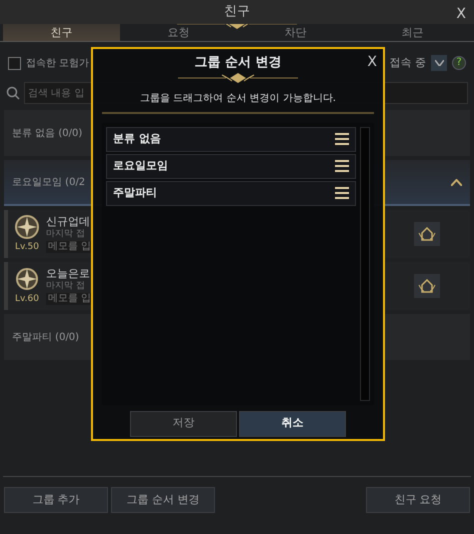 Image resolution: width=474 pixels, height=534 pixels. Describe the element at coordinates (461, 14) in the screenshot. I see `close-button: X` at that location.